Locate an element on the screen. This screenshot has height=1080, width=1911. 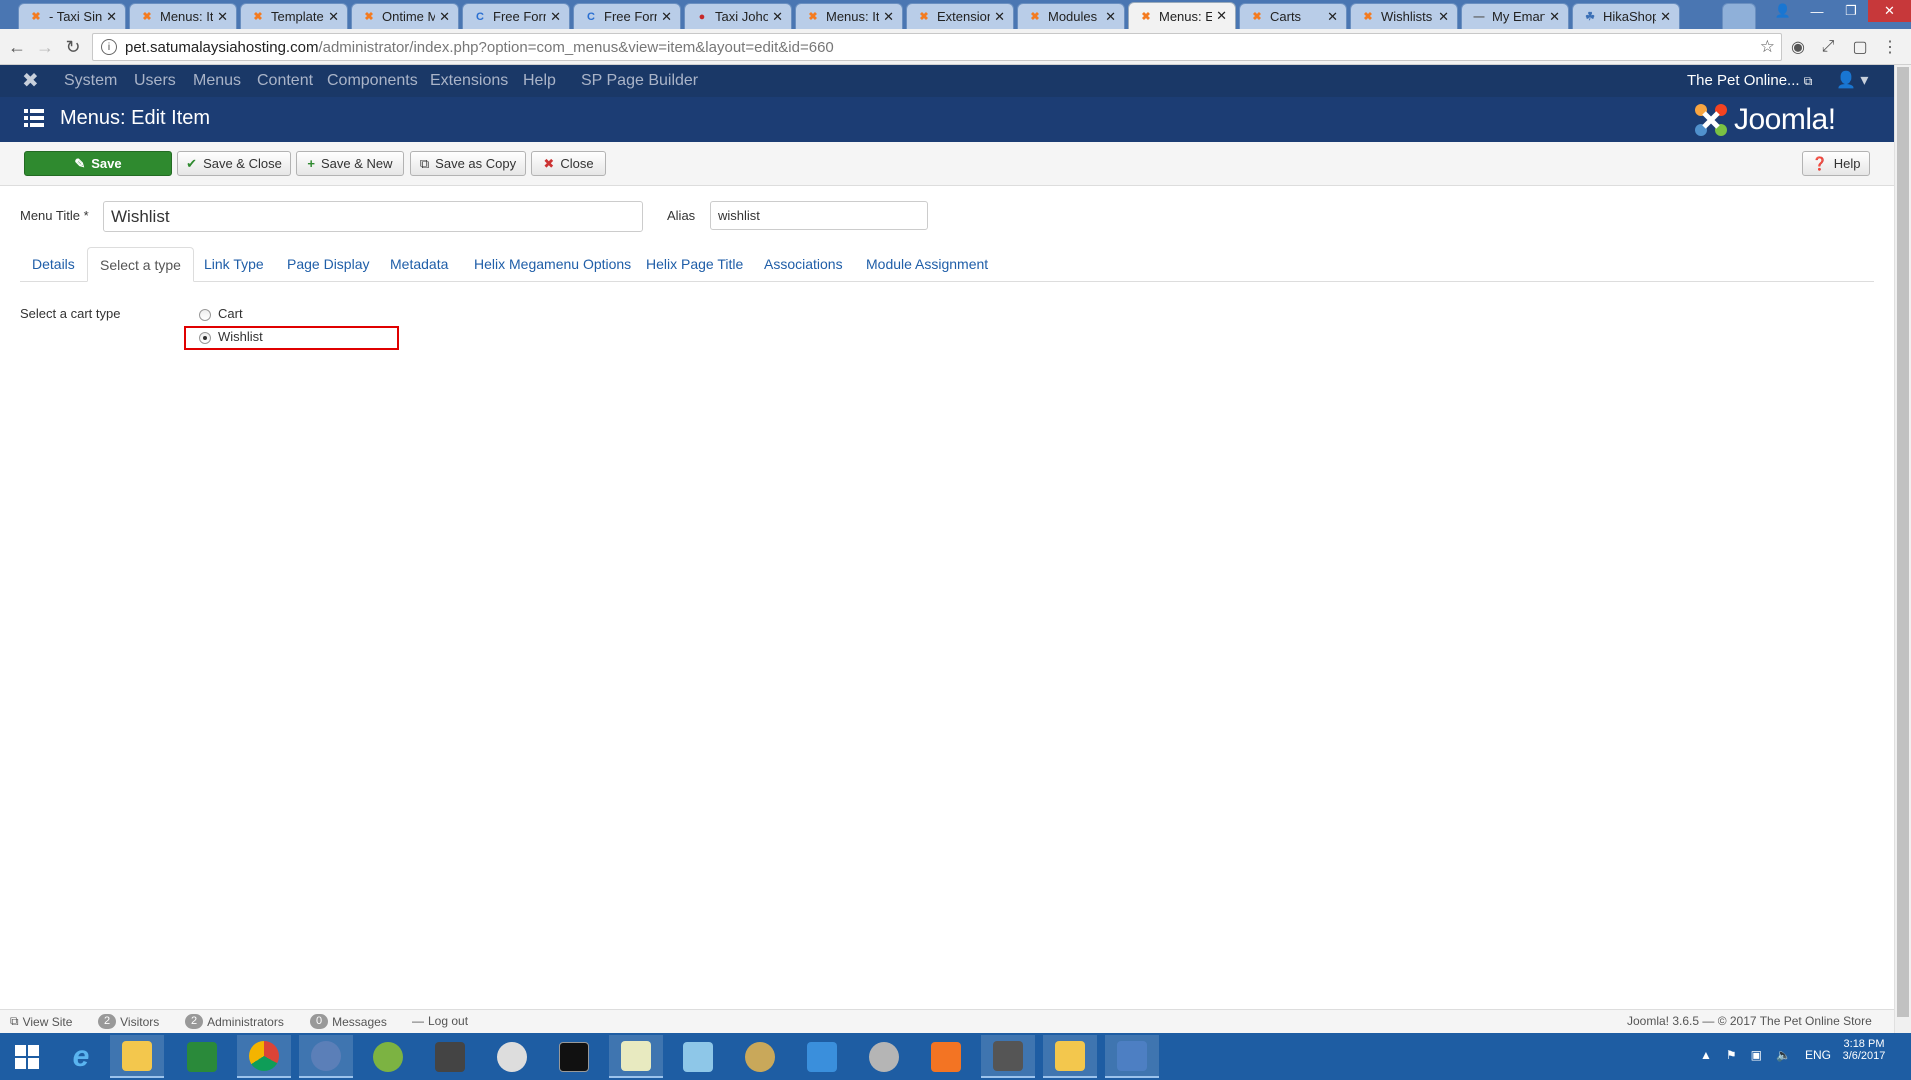
browser-tab: ✖ Templates ✕ is located at coordinates (294, 16).